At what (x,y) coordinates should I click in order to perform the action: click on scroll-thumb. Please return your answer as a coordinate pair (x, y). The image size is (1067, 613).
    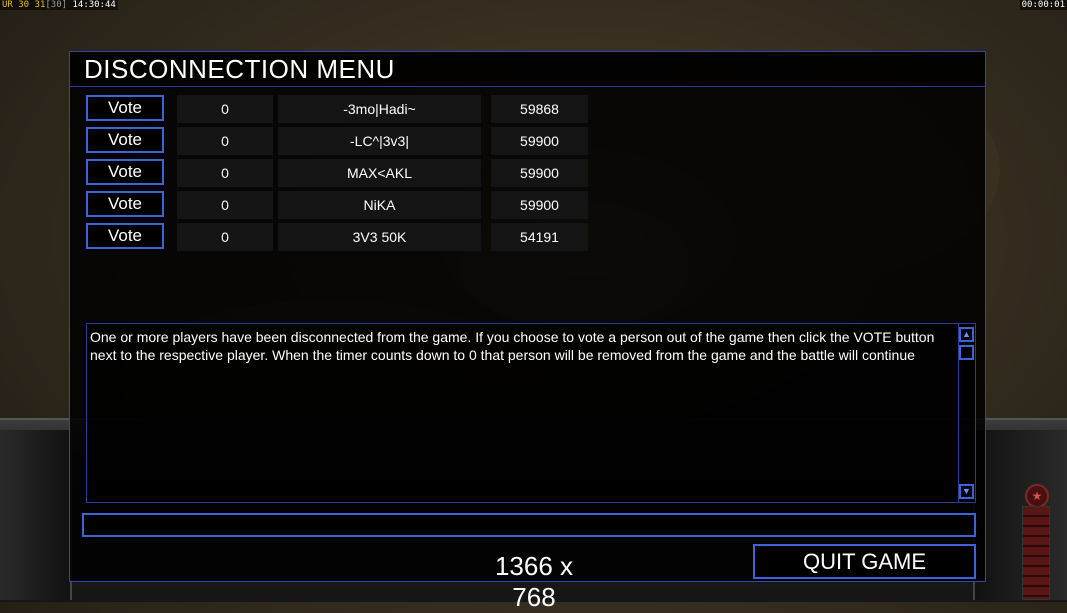
    Looking at the image, I should click on (966, 352).